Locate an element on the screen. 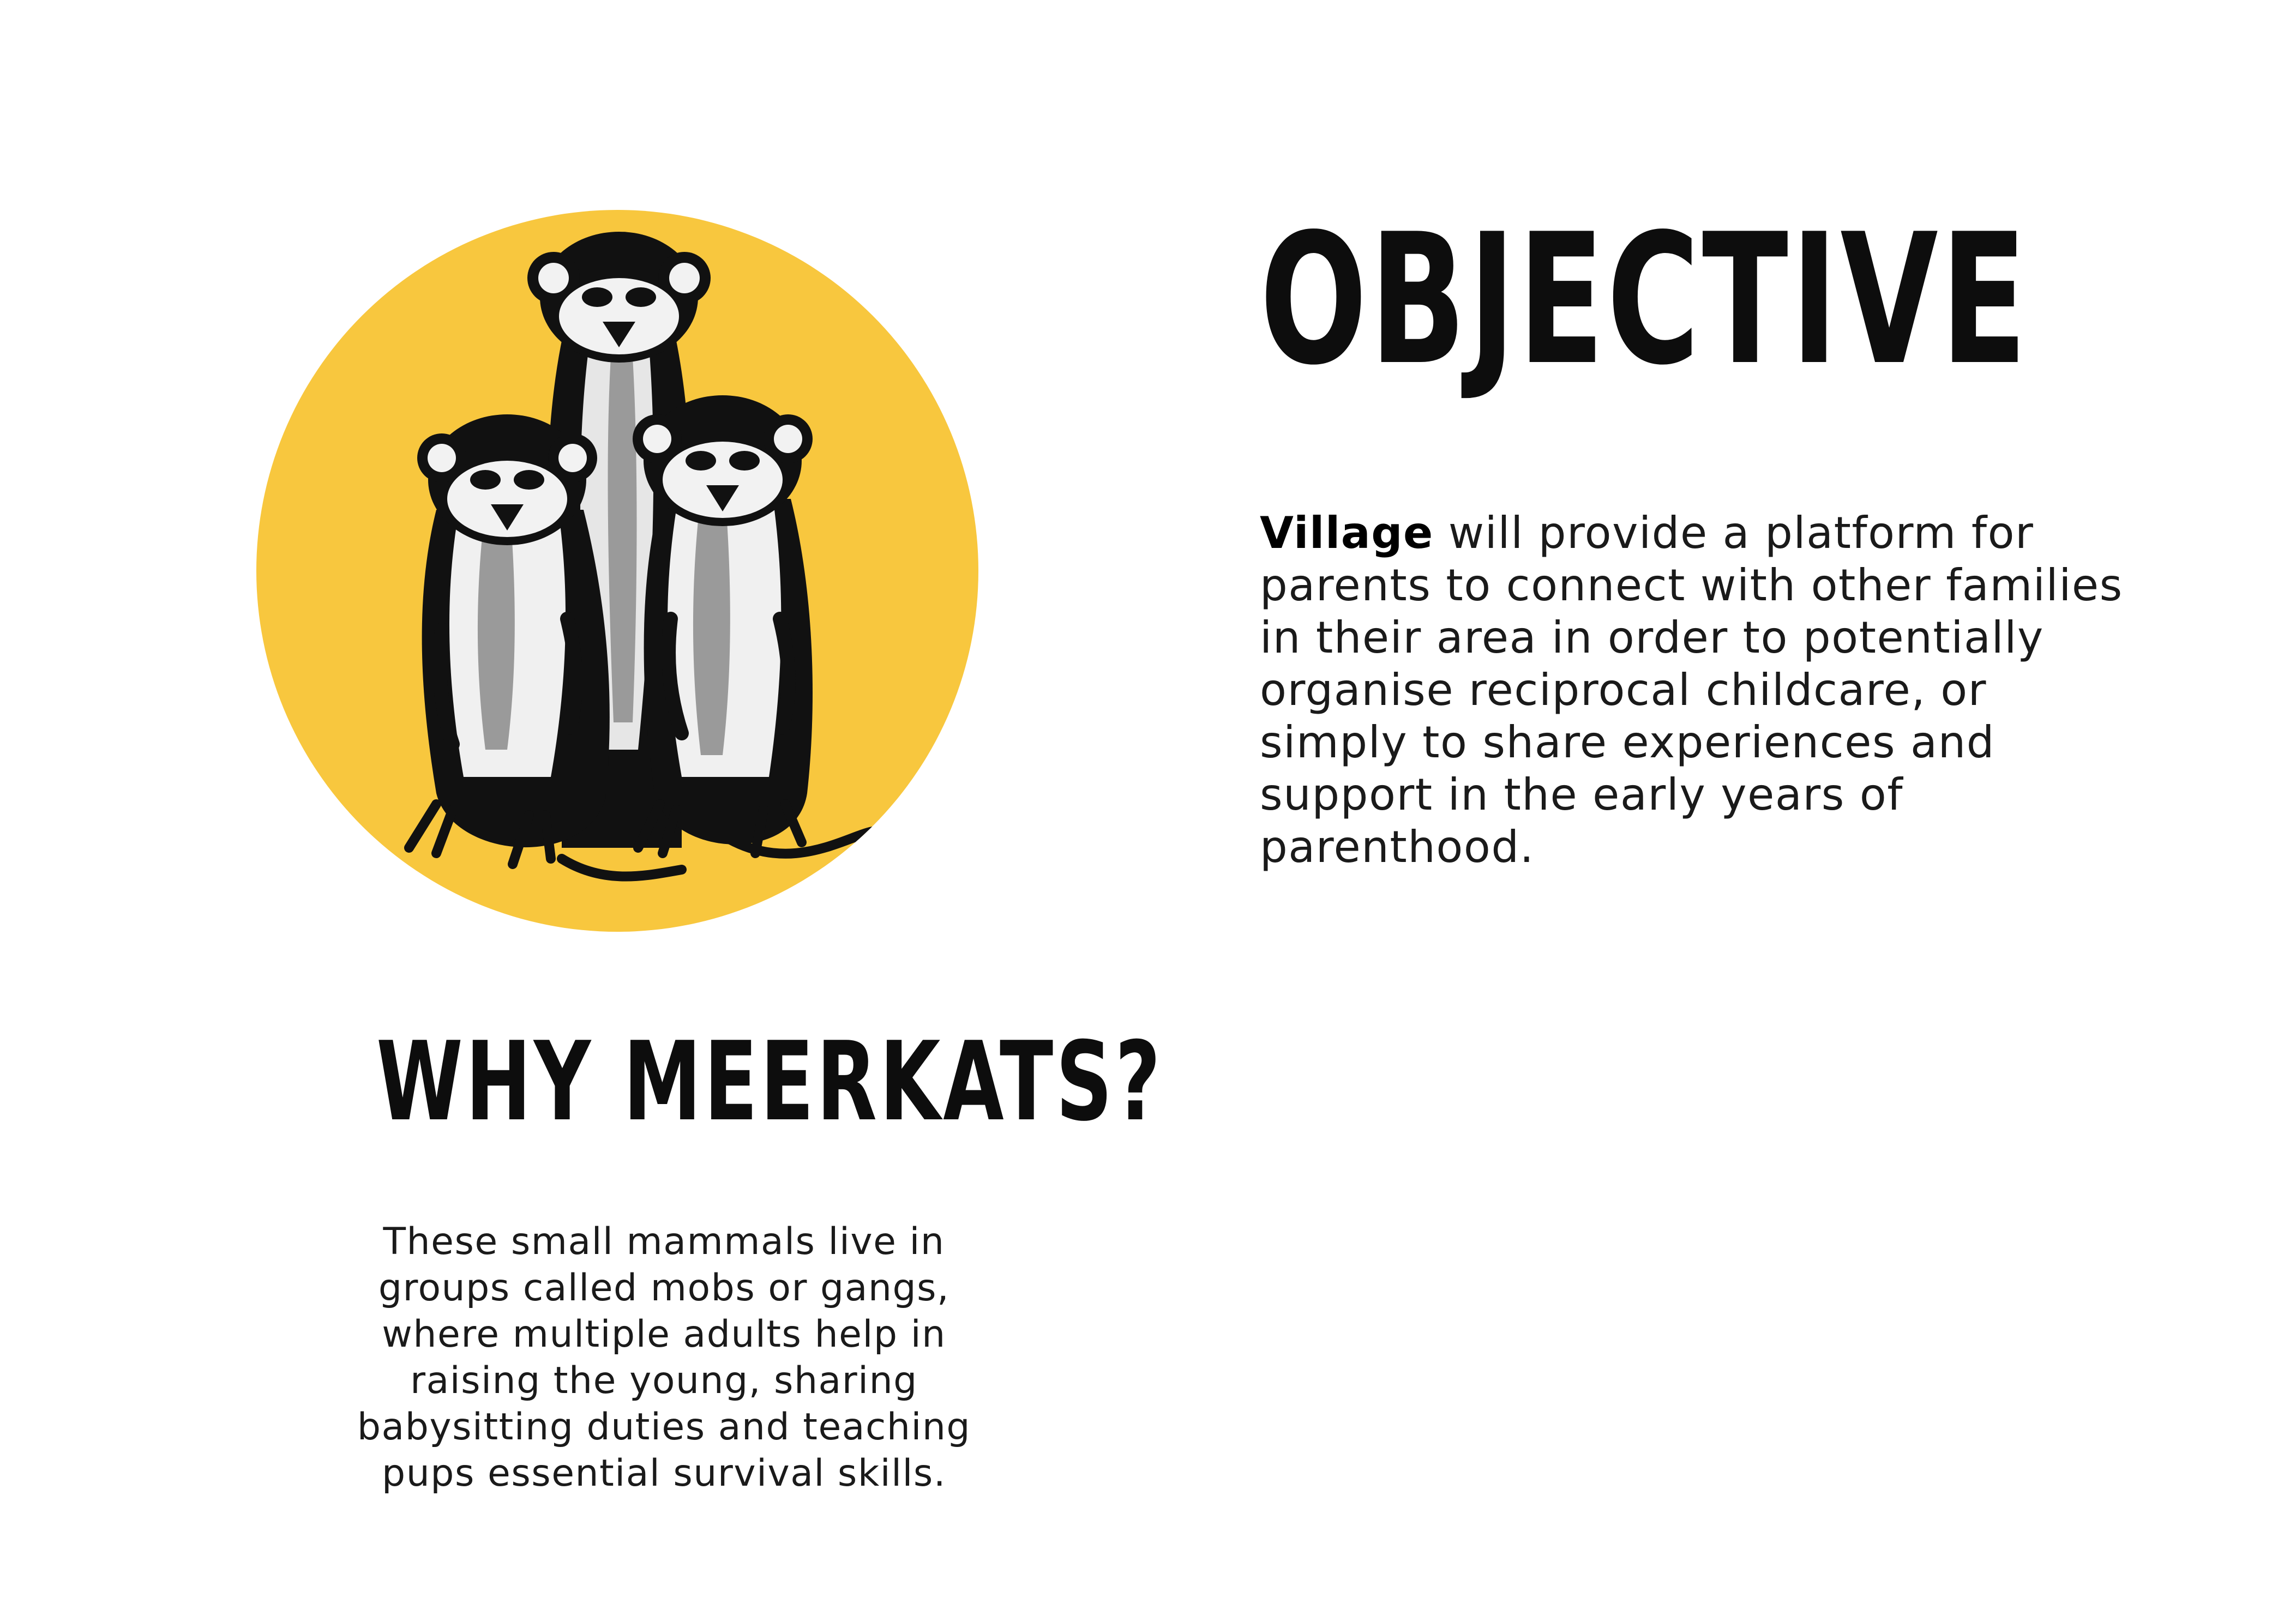 The height and width of the screenshot is (1622, 2296). meerkat-left is located at coordinates (507, 642).